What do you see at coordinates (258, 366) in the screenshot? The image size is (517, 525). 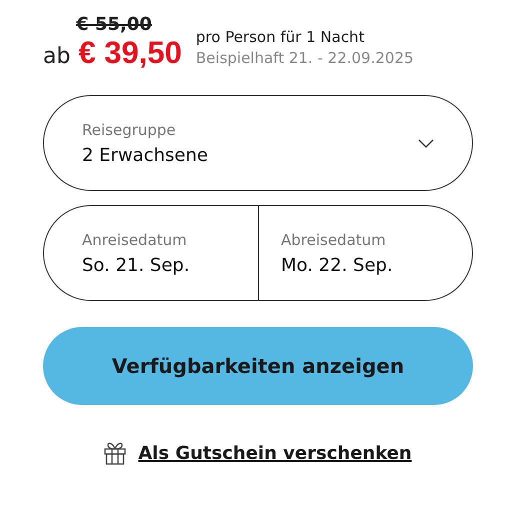 I see `availability-button: Verfügbarkeiten anzeigen` at bounding box center [258, 366].